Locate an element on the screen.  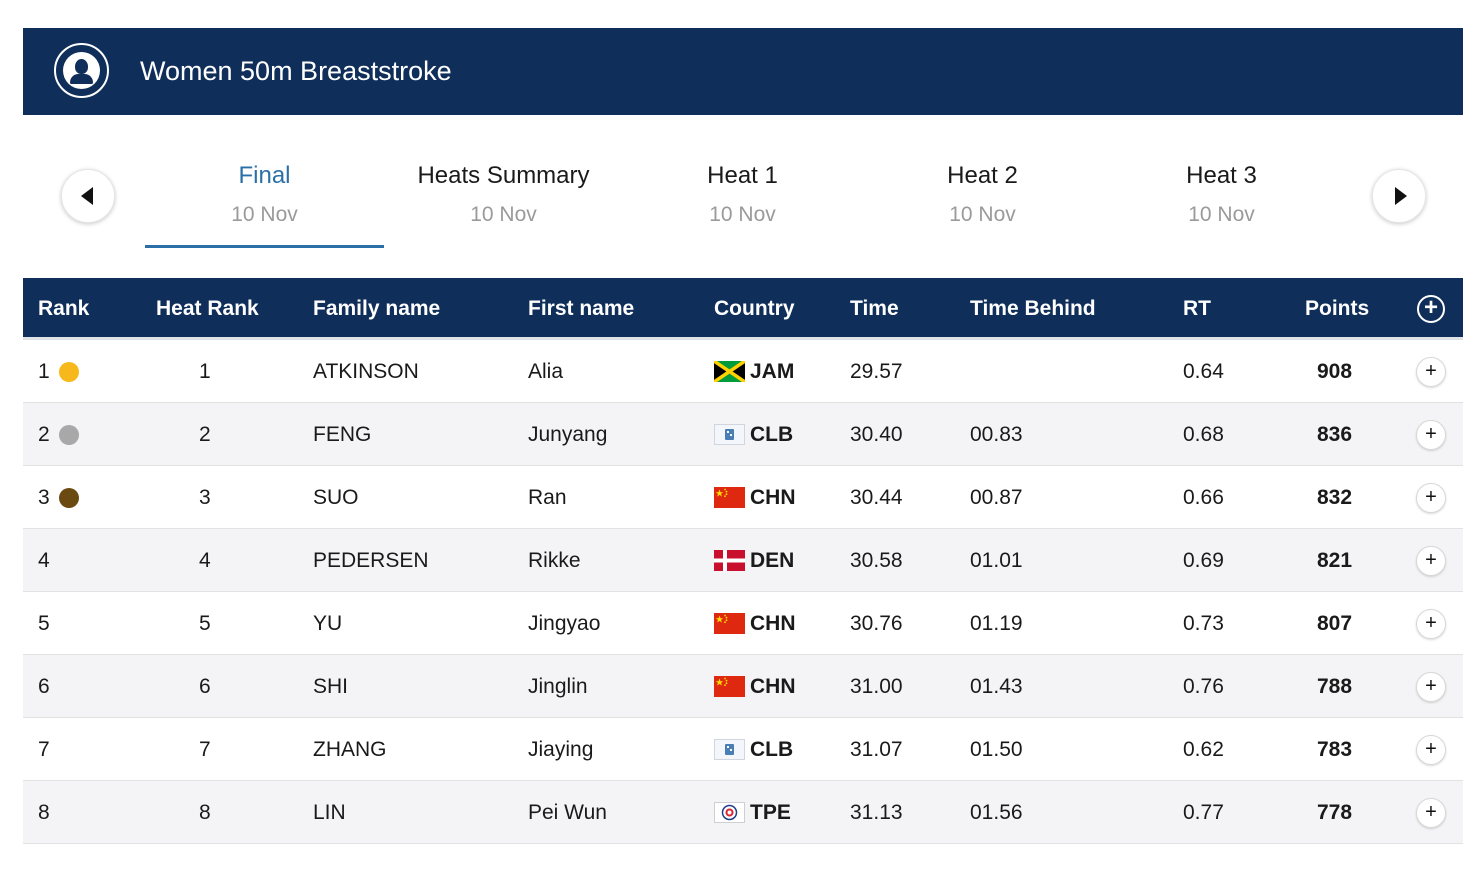
points-cell: 783 is located at coordinates (1335, 749).